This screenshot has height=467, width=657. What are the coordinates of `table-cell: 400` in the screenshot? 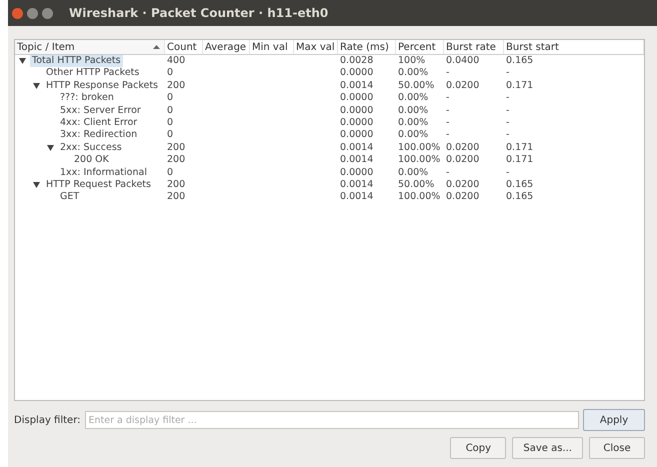 It's located at (176, 60).